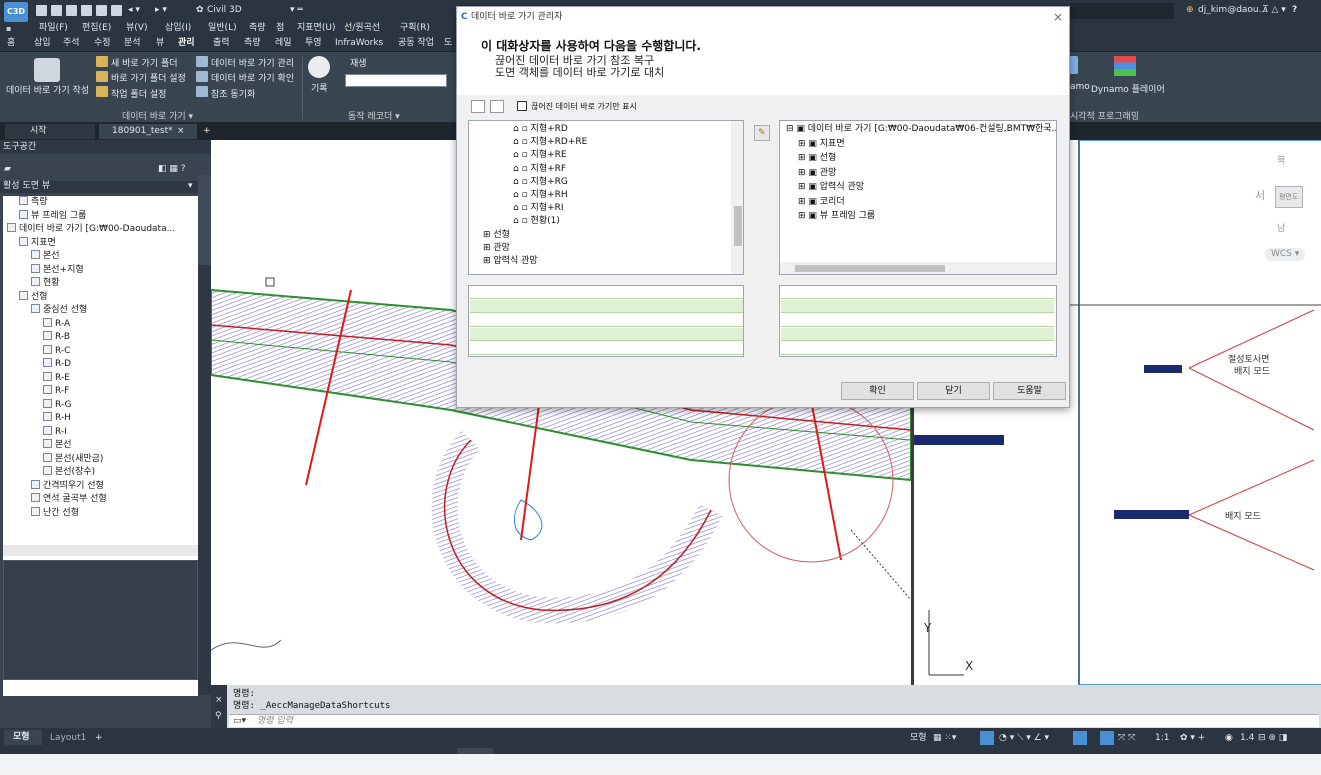  I want to click on menu-parcel: 구획(R), so click(415, 28).